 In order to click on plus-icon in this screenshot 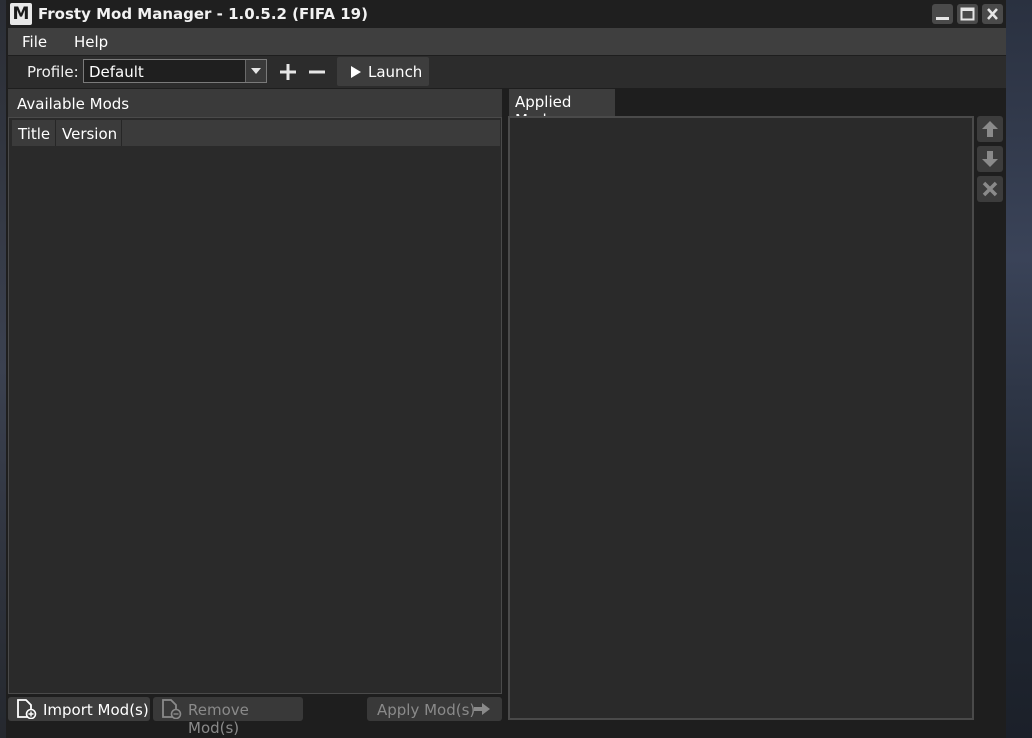, I will do `click(288, 72)`.